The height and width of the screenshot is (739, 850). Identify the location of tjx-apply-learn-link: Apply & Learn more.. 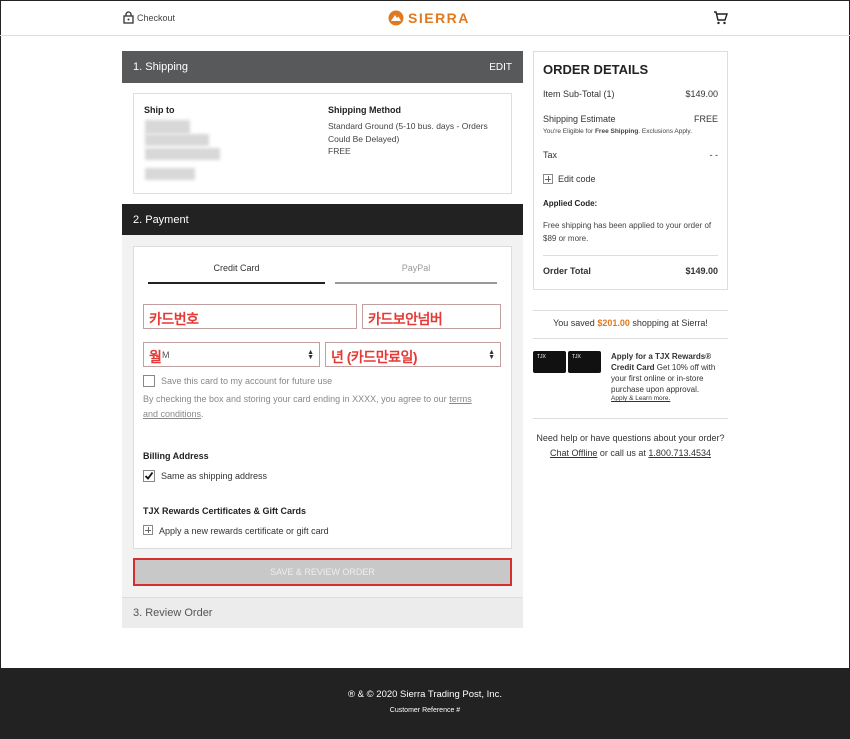
(640, 398).